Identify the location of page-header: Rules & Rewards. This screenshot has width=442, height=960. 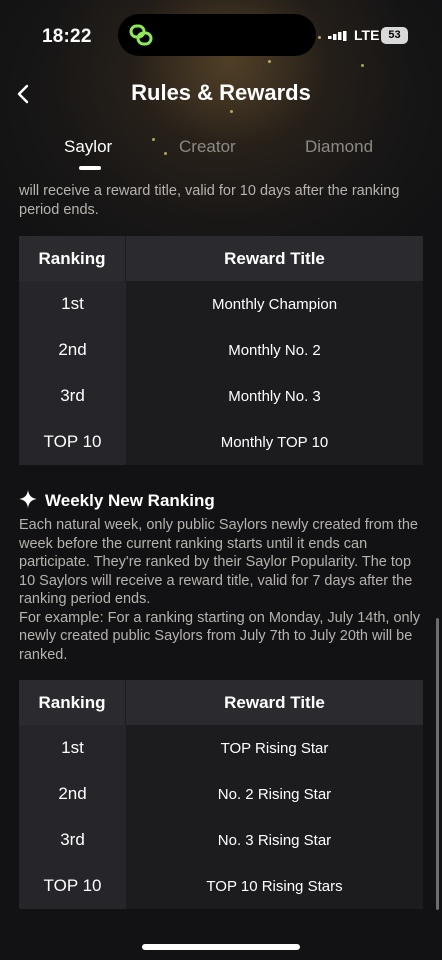
(221, 96).